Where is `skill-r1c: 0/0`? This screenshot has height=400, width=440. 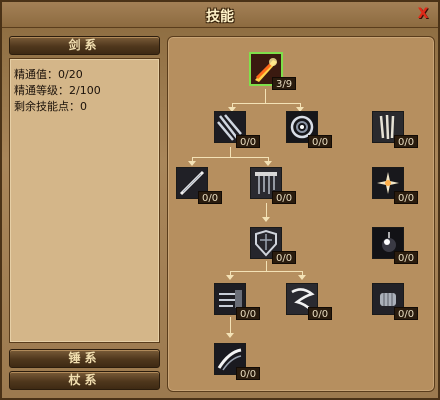 skill-r1c: 0/0 is located at coordinates (395, 129).